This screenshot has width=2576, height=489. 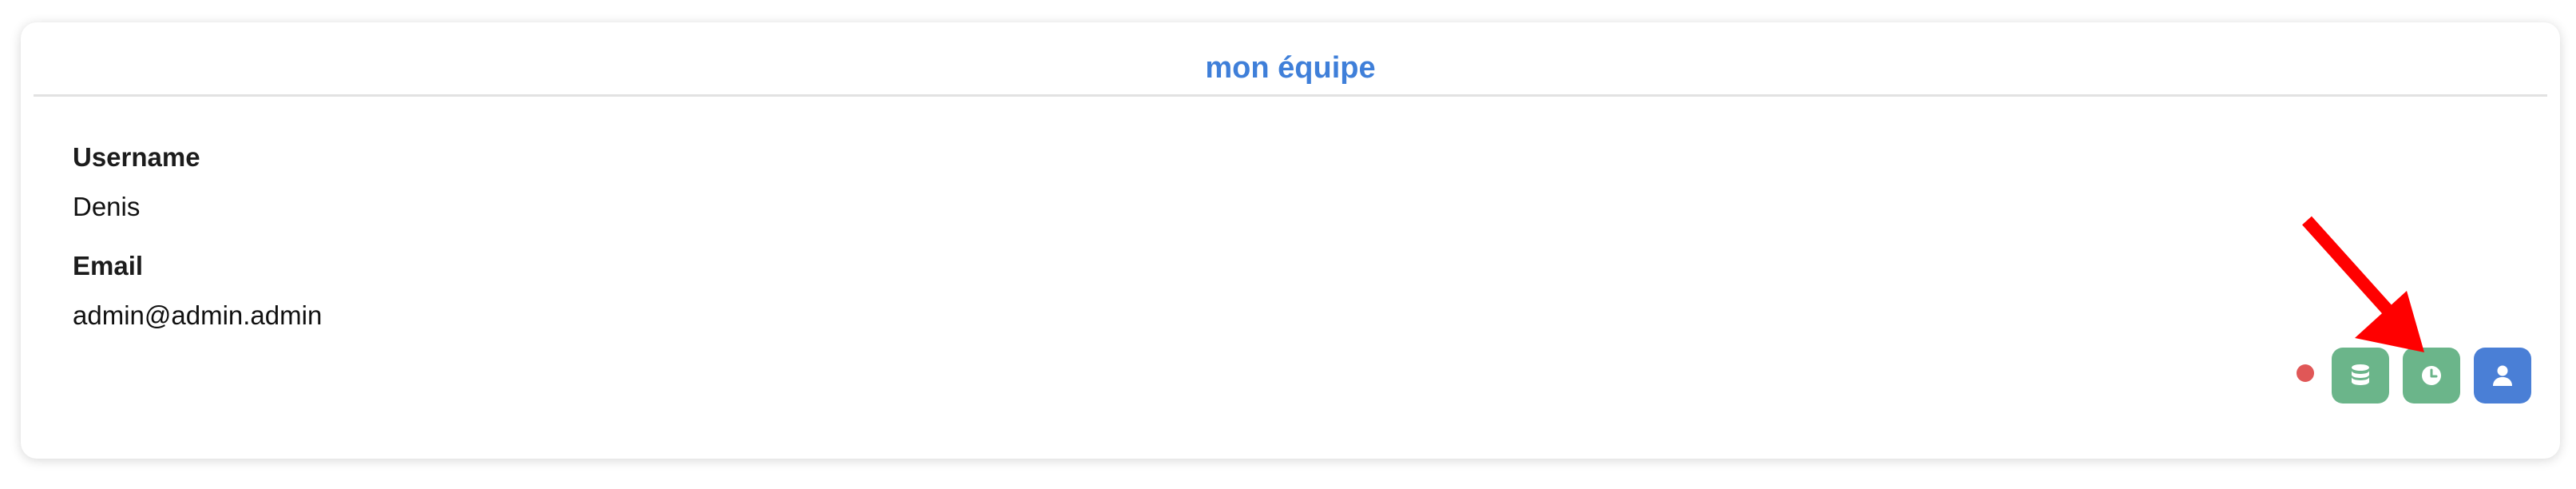 I want to click on clock-button, so click(x=2431, y=376).